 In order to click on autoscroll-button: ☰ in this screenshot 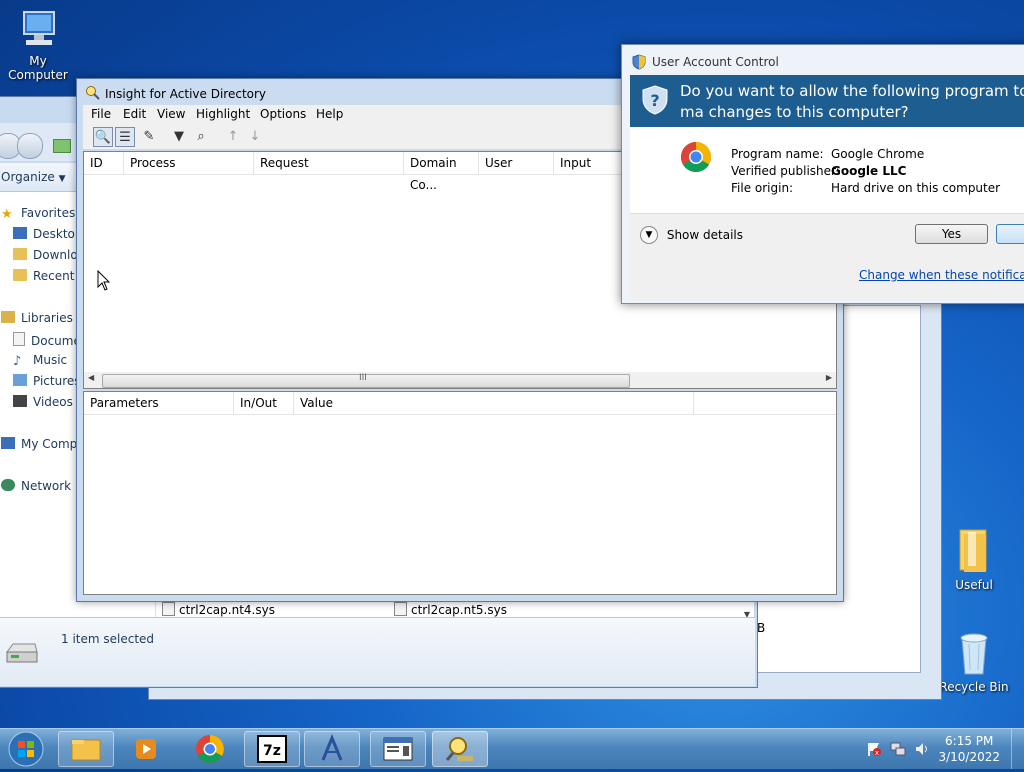, I will do `click(125, 137)`.